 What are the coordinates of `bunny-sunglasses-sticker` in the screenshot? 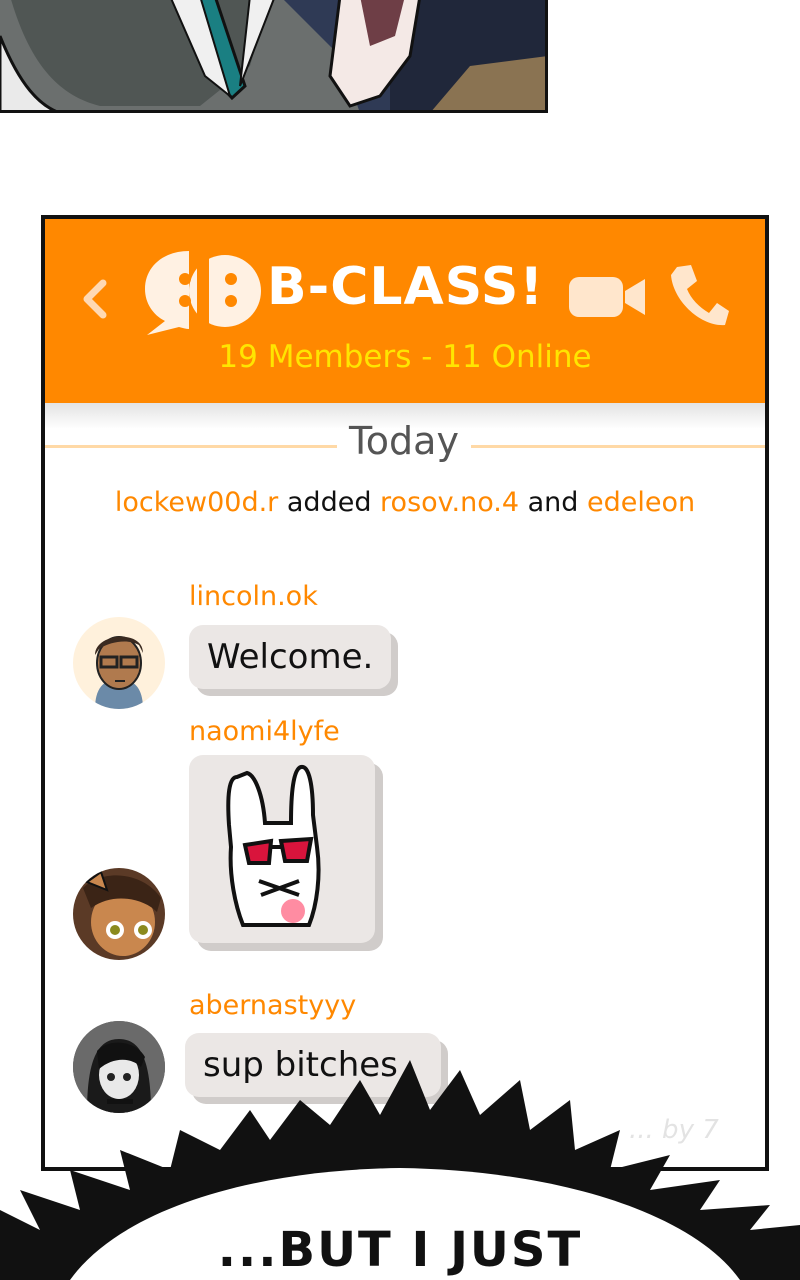 It's located at (273, 846).